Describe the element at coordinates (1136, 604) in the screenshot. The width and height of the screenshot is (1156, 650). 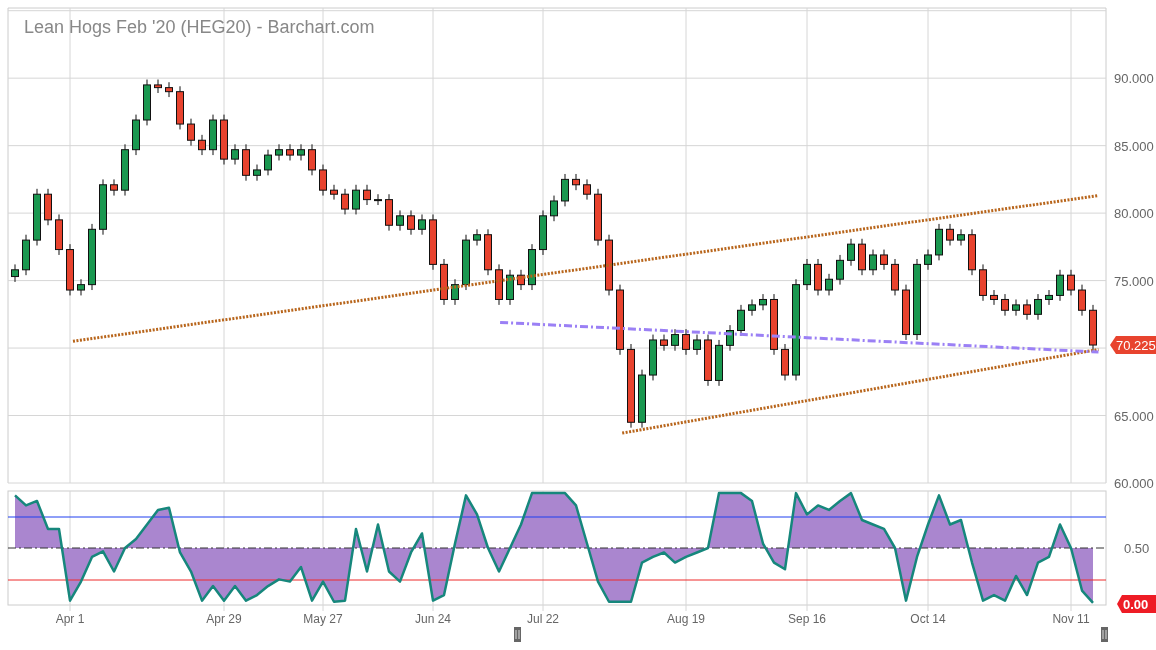
I see `y-tick-label: 0.00` at that location.